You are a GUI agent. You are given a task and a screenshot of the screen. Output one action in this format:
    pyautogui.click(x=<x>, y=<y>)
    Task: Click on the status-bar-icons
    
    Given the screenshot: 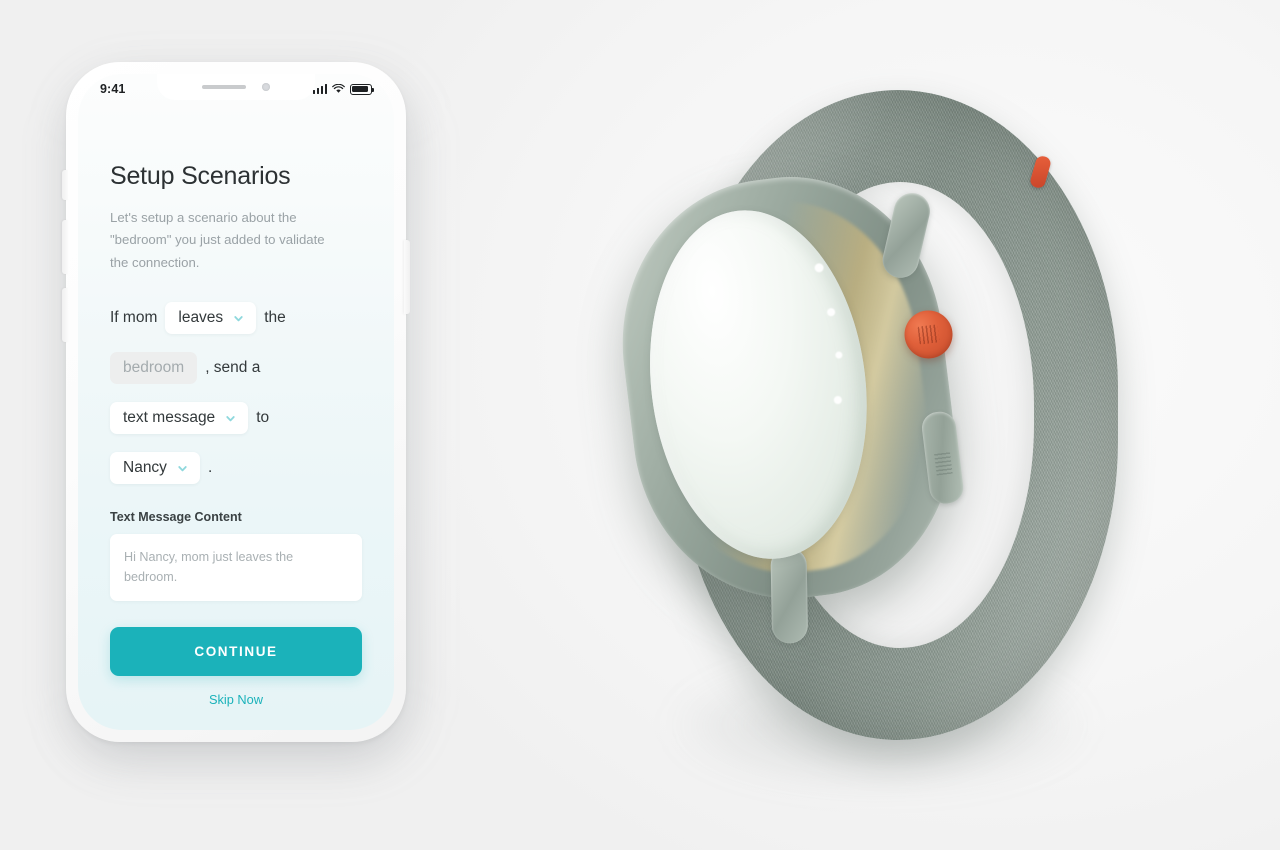 What is the action you would take?
    pyautogui.click(x=343, y=89)
    